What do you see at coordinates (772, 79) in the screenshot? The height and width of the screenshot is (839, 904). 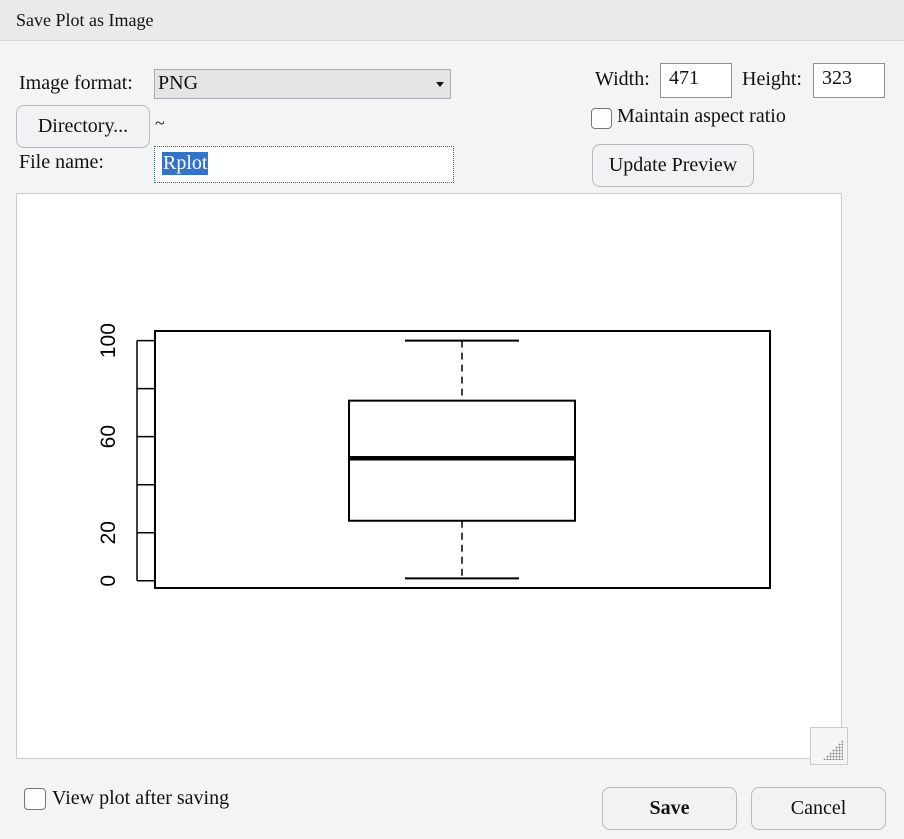 I see `height-label: Height:` at bounding box center [772, 79].